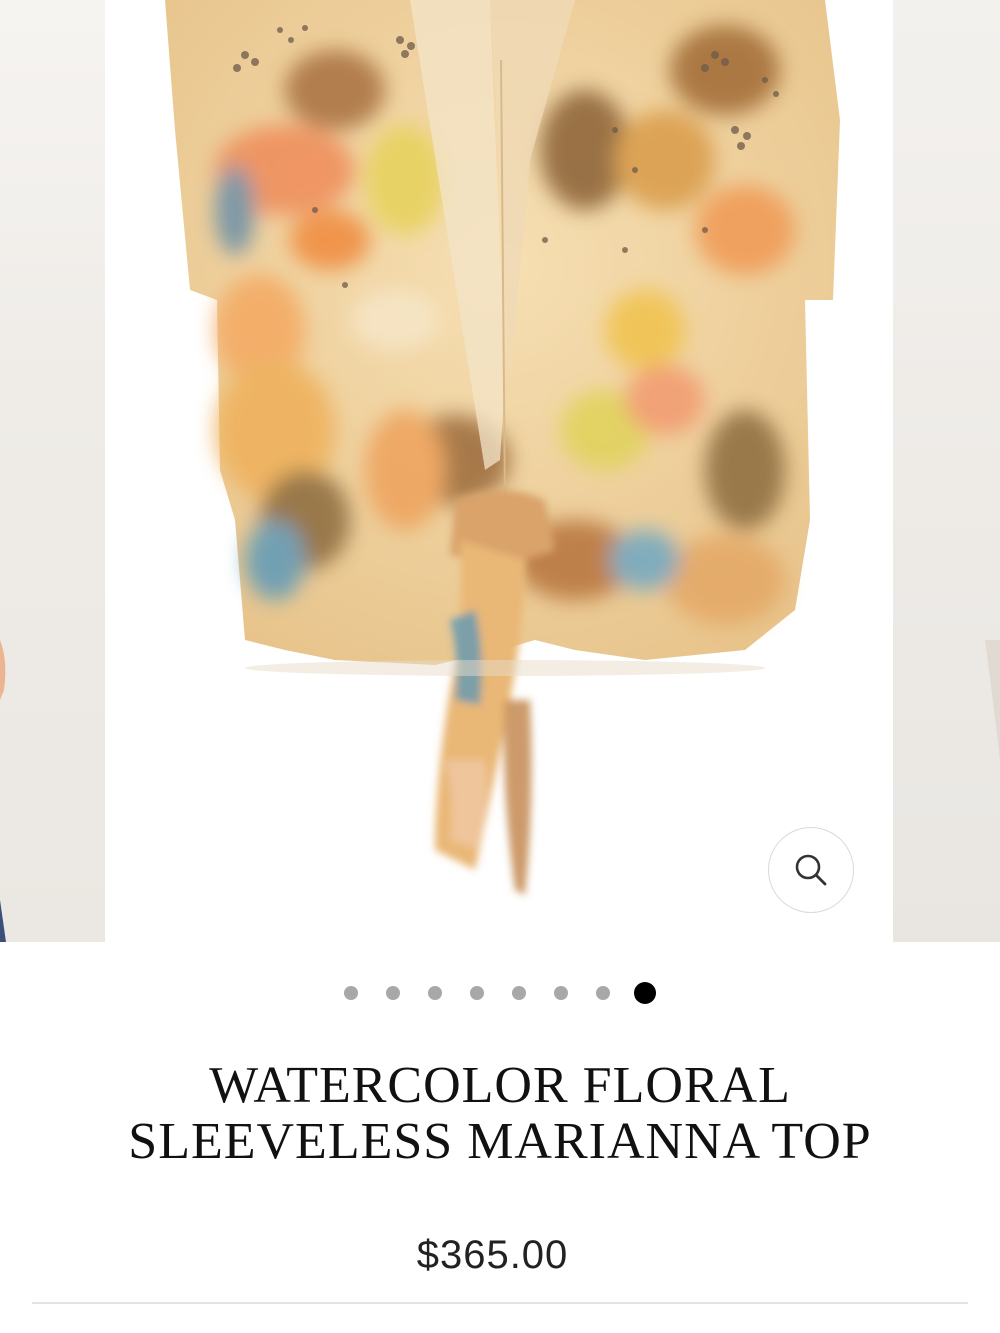  Describe the element at coordinates (946, 471) in the screenshot. I see `next-slide-peek` at that location.